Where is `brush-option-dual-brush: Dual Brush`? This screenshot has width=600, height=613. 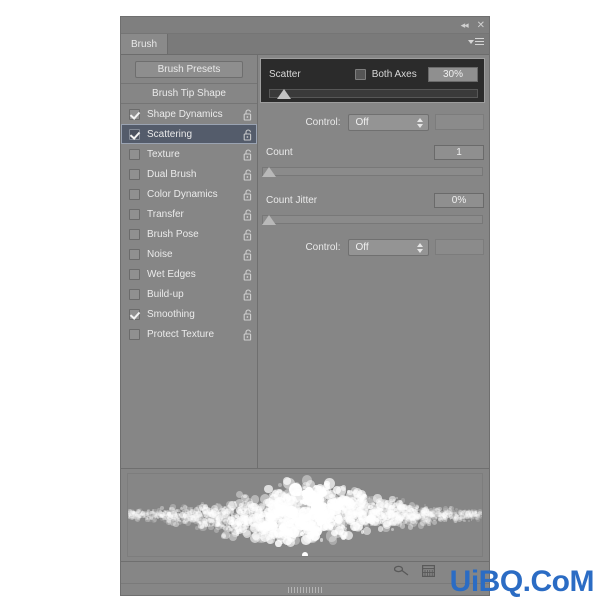
brush-option-dual-brush: Dual Brush is located at coordinates (189, 174).